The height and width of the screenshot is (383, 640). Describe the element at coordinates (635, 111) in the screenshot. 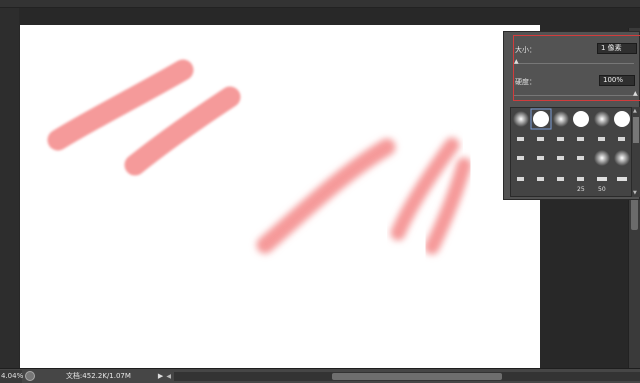

I see `scroll-up-icon: ▲` at that location.